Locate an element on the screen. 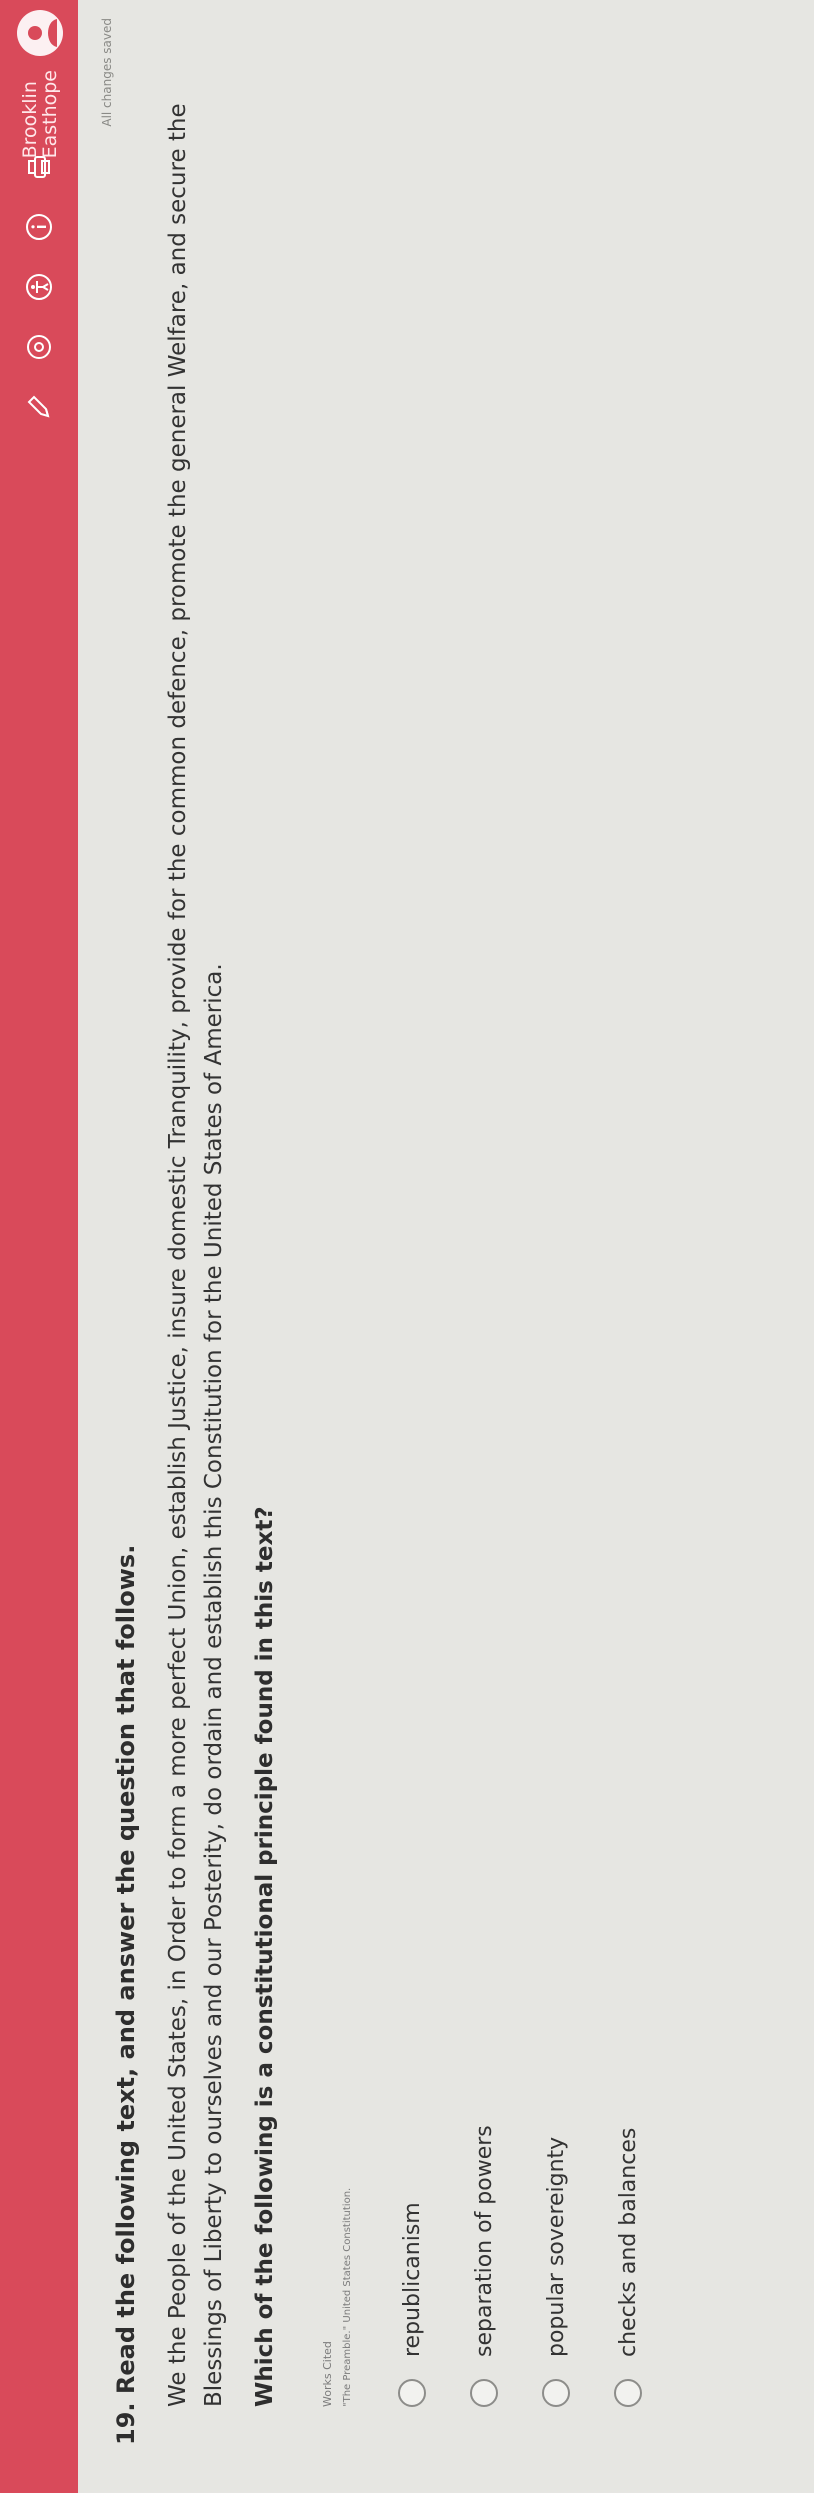  option-popular-sovereignty: popular sovereignty is located at coordinates (556, 1226).